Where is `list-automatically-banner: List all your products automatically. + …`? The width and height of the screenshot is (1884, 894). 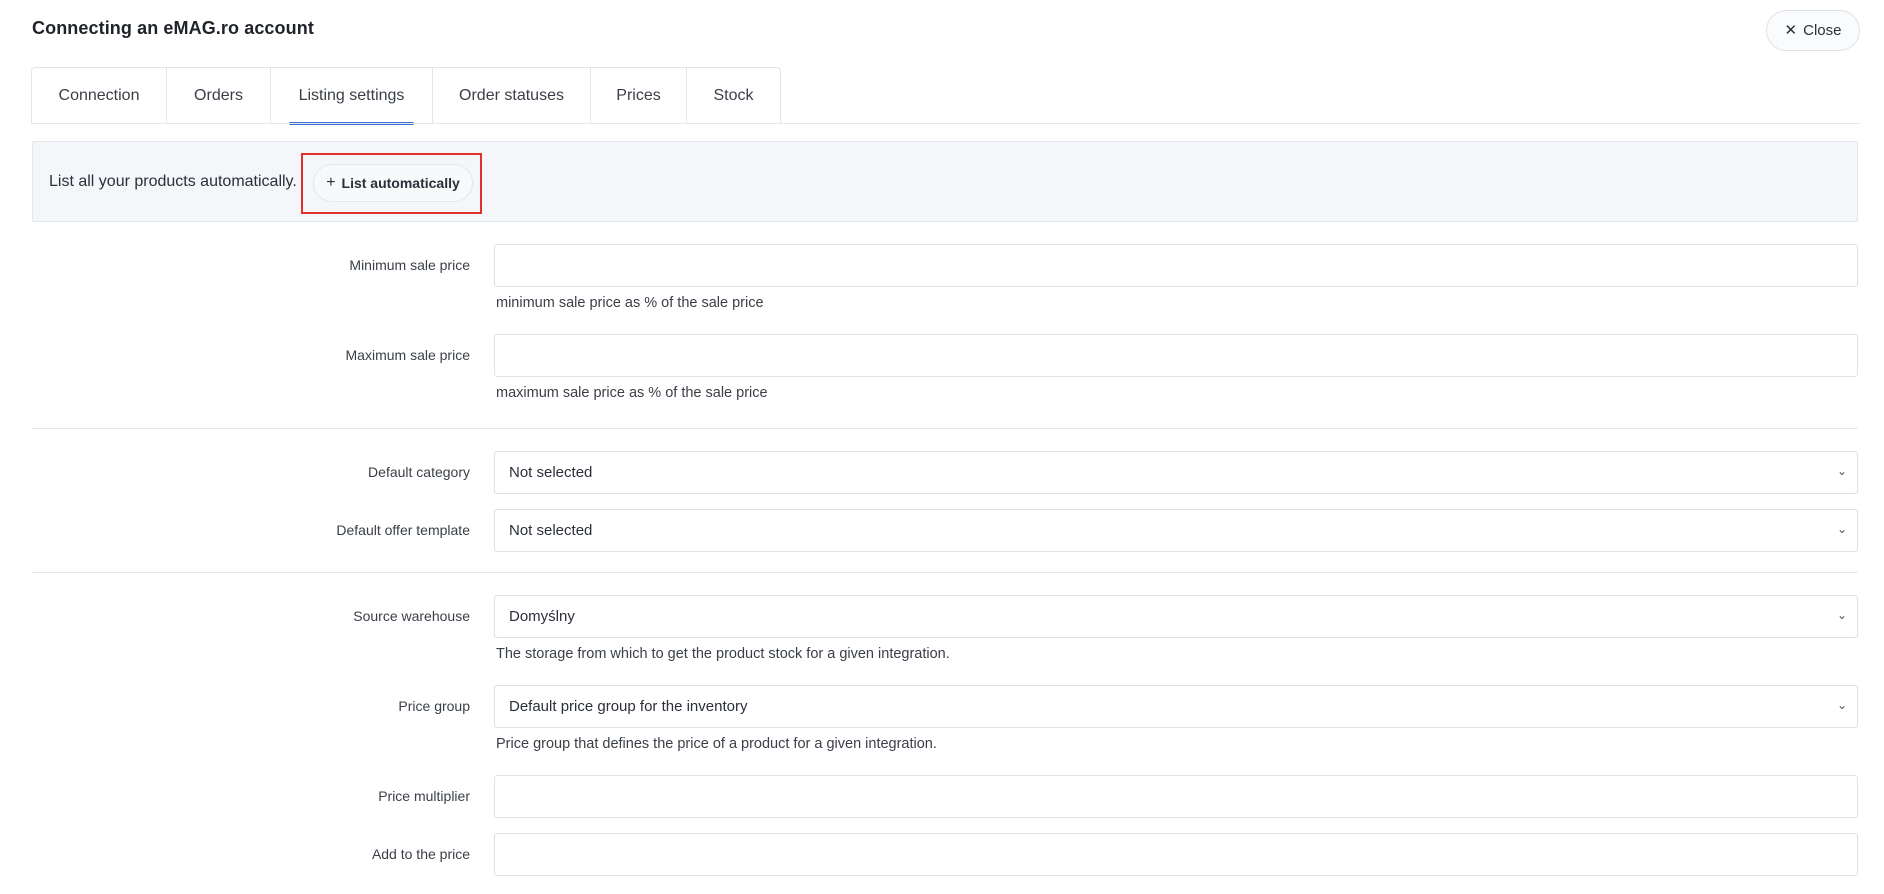 list-automatically-banner: List all your products automatically. + … is located at coordinates (945, 181).